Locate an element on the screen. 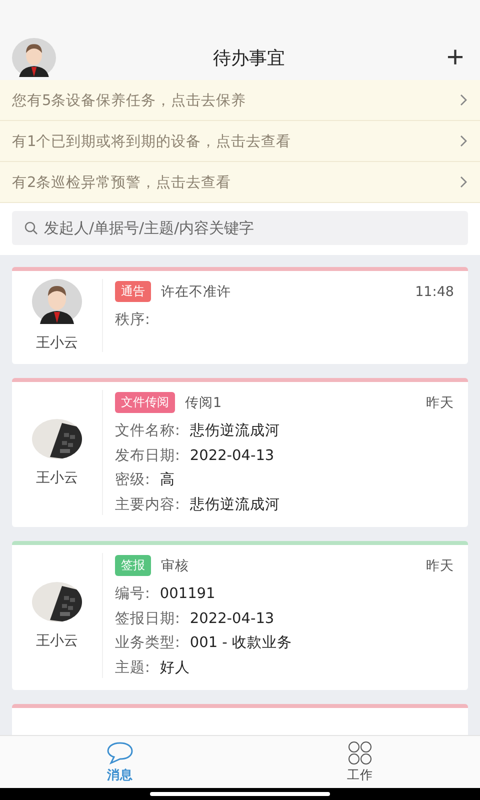 This screenshot has width=480, height=800. field-label: 主要内容: is located at coordinates (147, 505).